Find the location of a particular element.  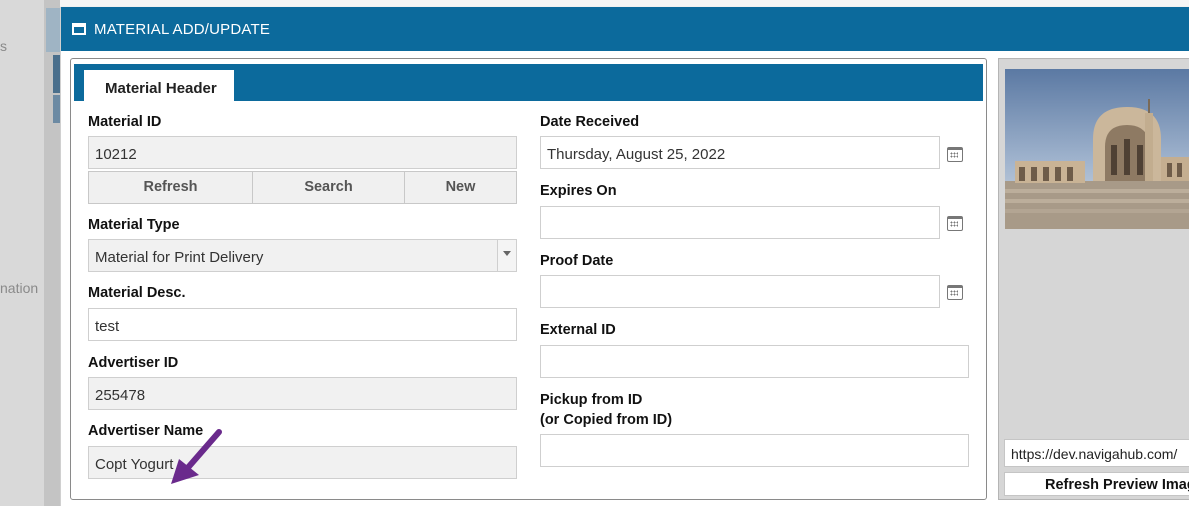

proof-date-label: Proof Date is located at coordinates (577, 261).